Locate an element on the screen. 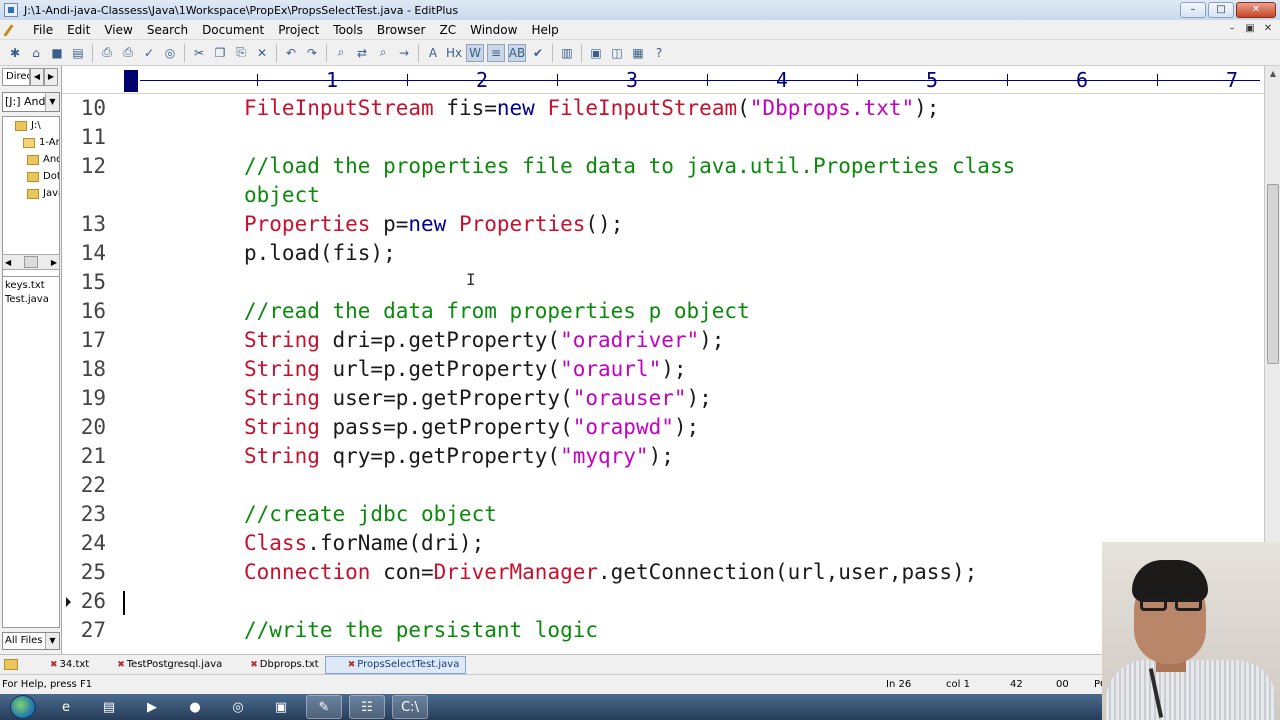  window-list-icon: ▥ is located at coordinates (567, 53).